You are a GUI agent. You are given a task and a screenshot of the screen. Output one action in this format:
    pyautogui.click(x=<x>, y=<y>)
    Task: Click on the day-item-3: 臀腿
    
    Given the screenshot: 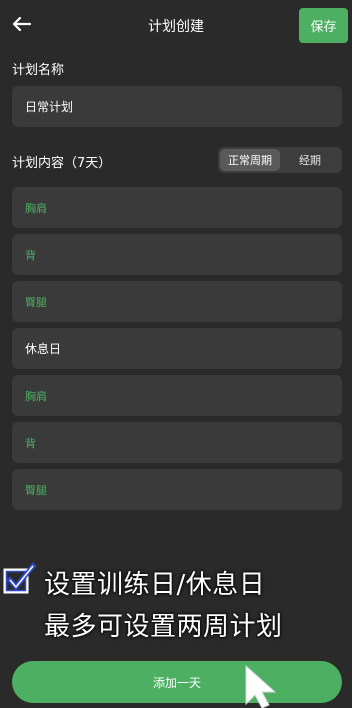 What is the action you would take?
    pyautogui.click(x=177, y=301)
    